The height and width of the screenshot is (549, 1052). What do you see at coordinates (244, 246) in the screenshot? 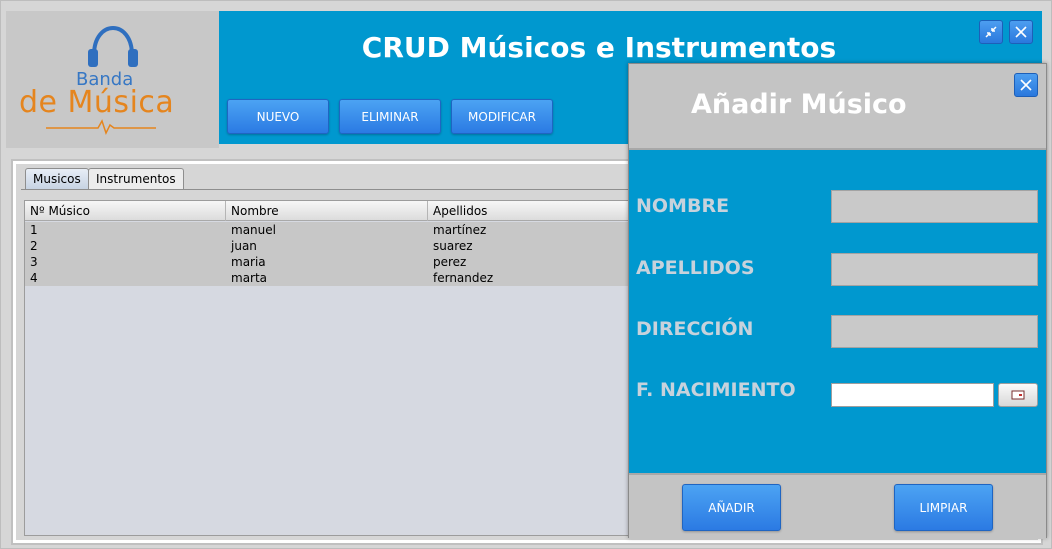
I see `cell-nombre: juan` at bounding box center [244, 246].